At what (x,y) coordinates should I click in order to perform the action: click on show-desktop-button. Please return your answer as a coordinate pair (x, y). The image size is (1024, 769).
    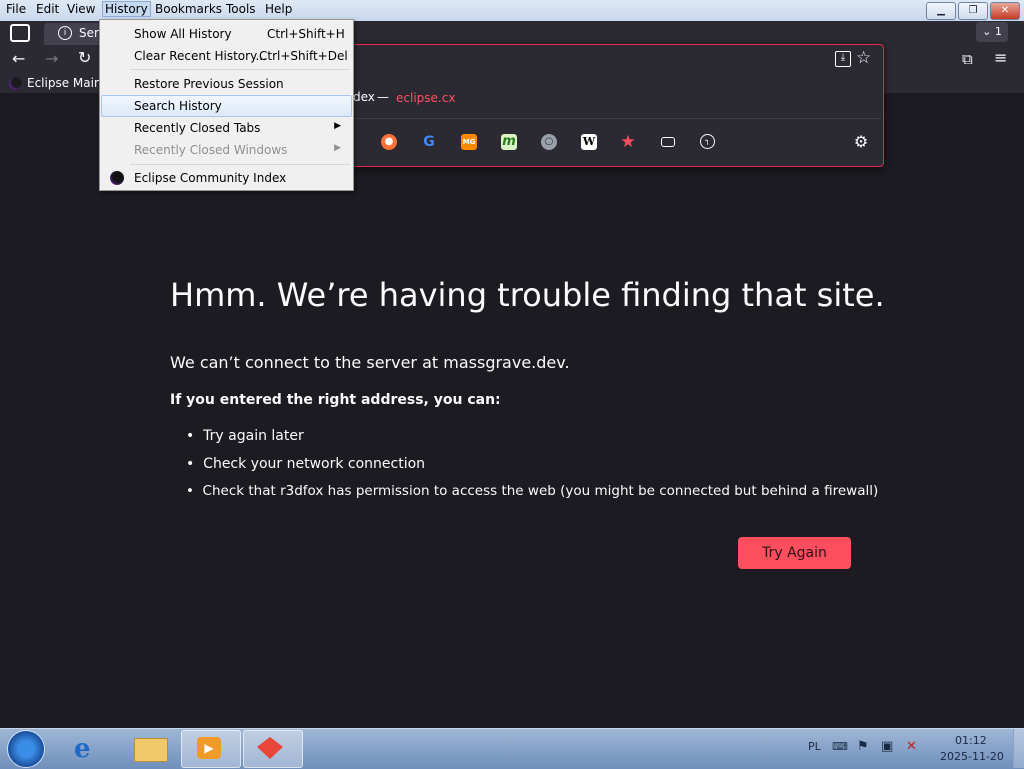
    Looking at the image, I should click on (1018, 748).